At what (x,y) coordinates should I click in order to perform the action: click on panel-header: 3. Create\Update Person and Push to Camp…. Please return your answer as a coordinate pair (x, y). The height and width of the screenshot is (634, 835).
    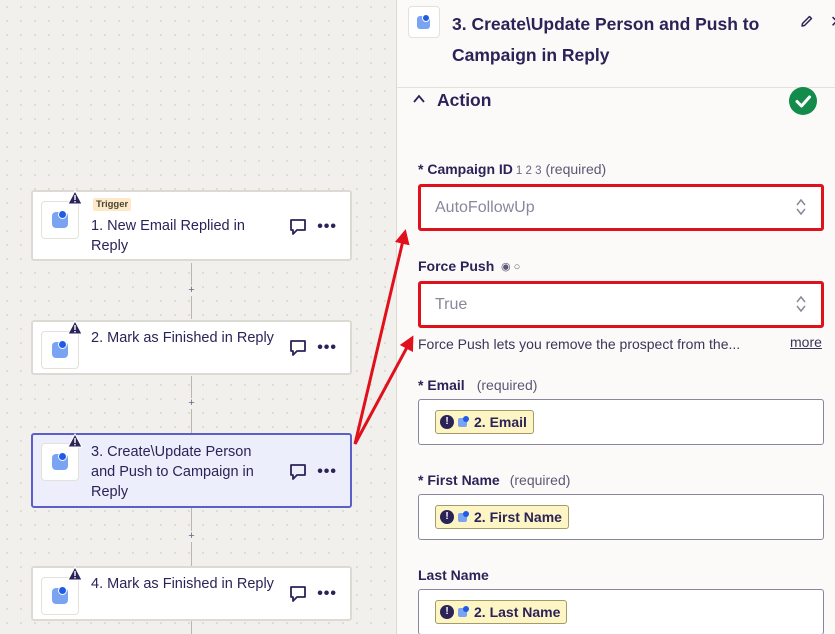
    Looking at the image, I should click on (616, 44).